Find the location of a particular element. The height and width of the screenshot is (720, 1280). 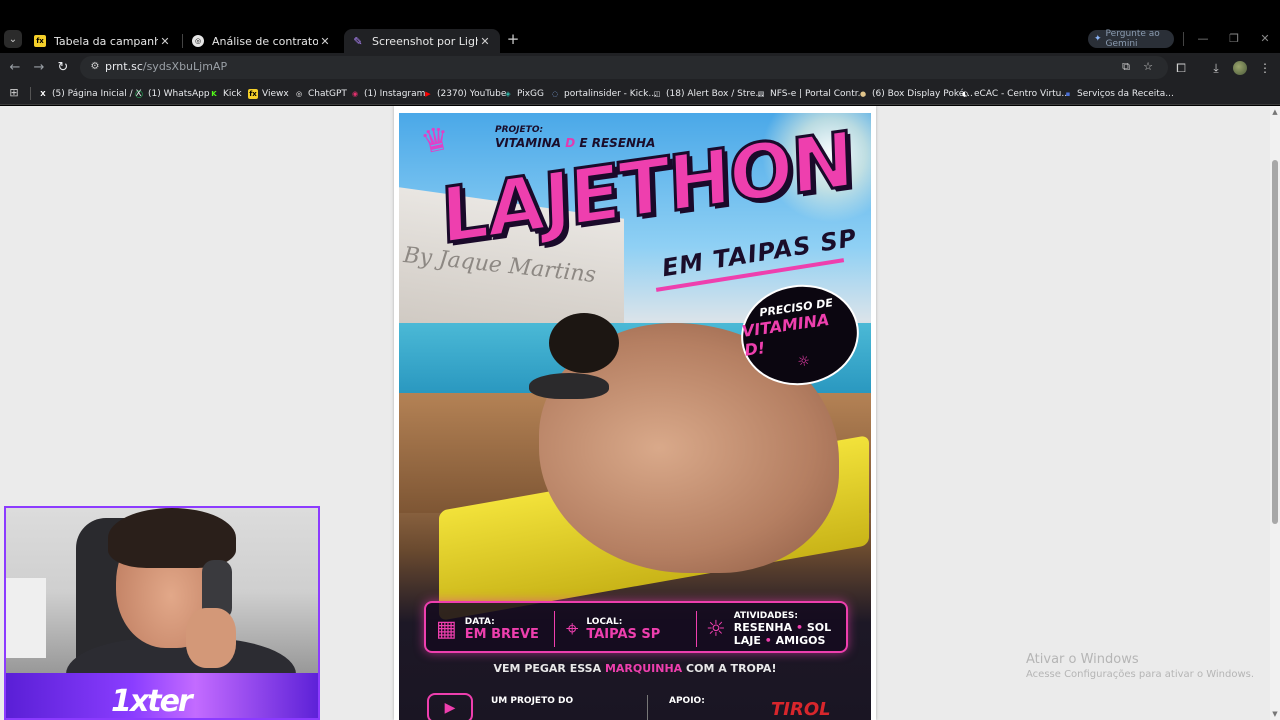

play-icon: ▶ is located at coordinates (450, 706).